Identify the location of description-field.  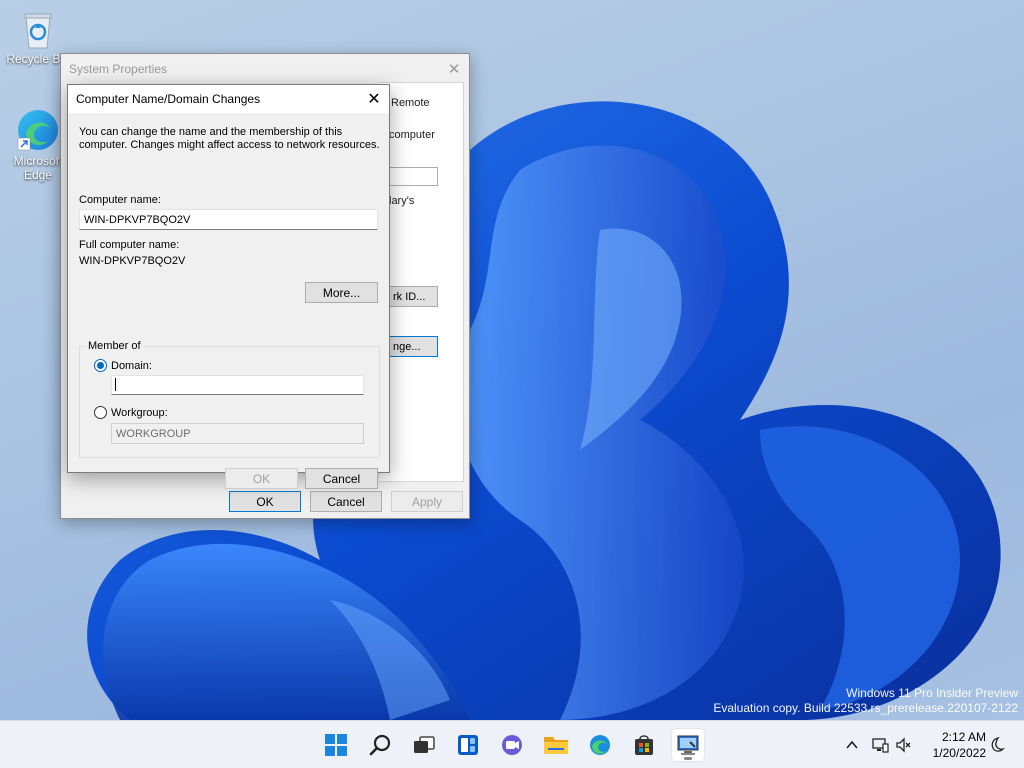
(412, 176).